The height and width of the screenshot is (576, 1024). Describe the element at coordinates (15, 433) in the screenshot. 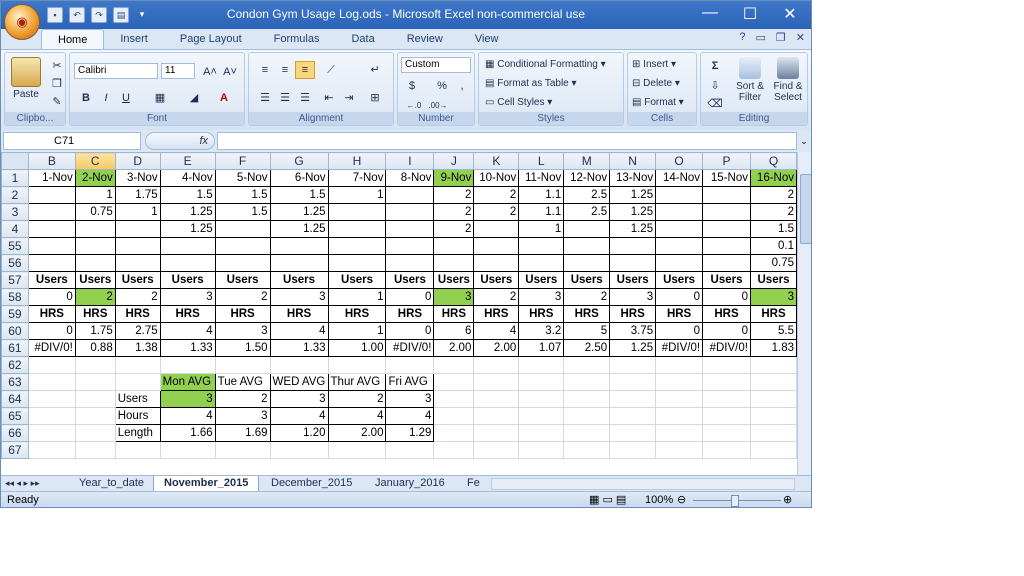

I see `row-header-66: 66` at that location.